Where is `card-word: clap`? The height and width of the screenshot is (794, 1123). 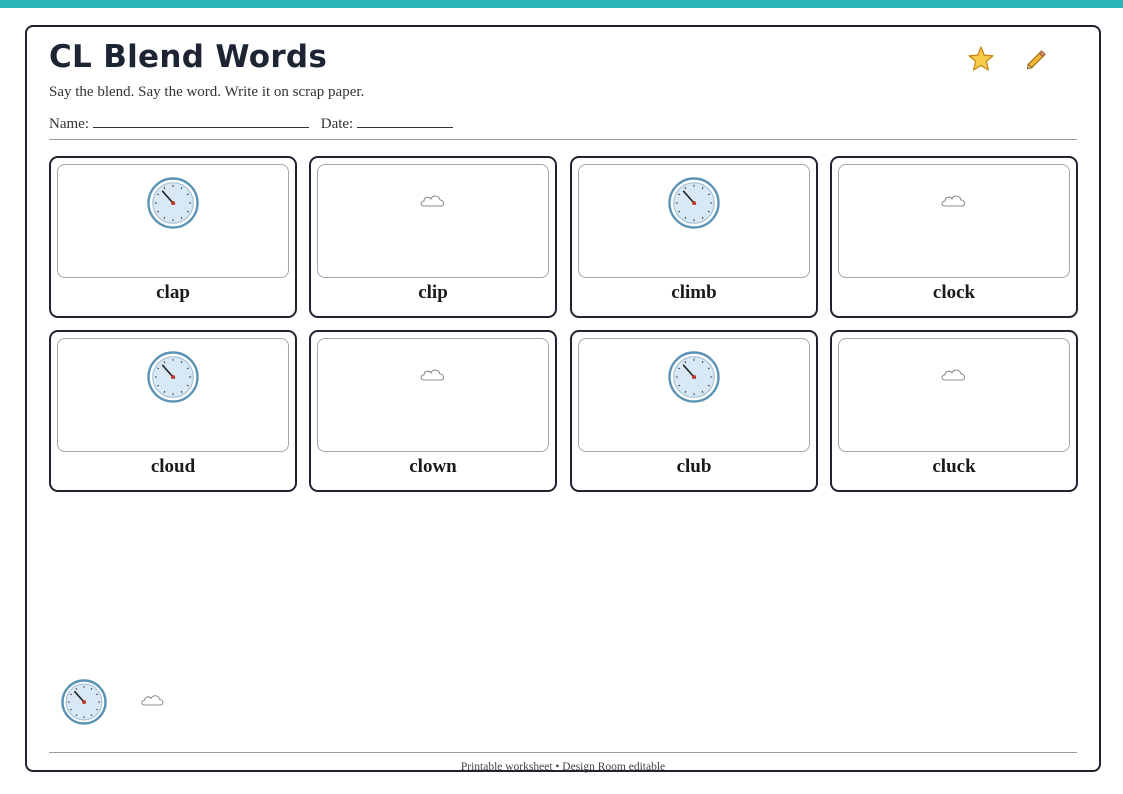 card-word: clap is located at coordinates (173, 292).